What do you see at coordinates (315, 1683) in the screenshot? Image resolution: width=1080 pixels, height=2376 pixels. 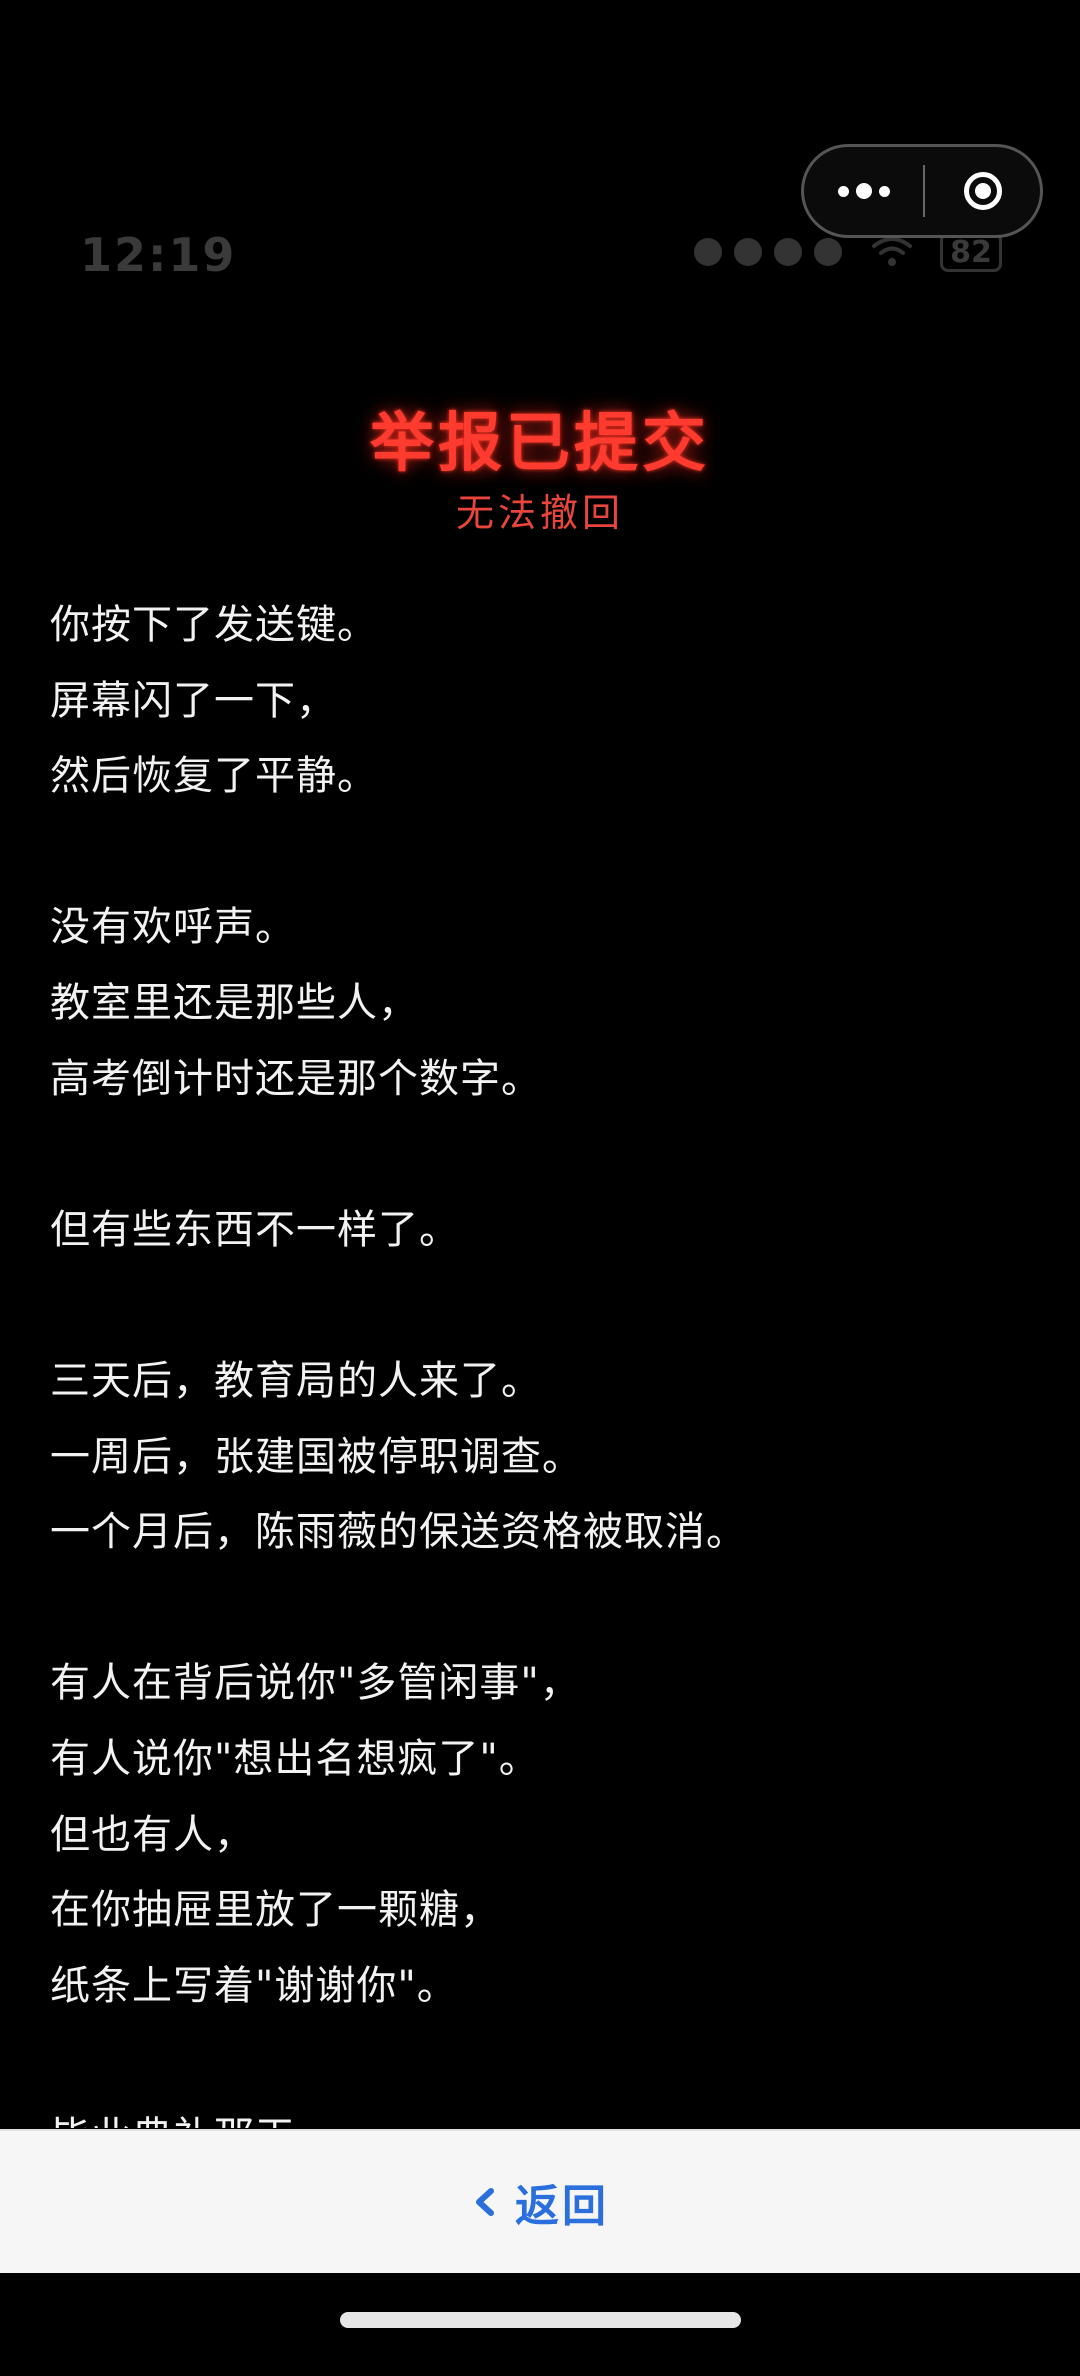 I see `story-line: 有人在背后说你"多管闲事"，` at bounding box center [315, 1683].